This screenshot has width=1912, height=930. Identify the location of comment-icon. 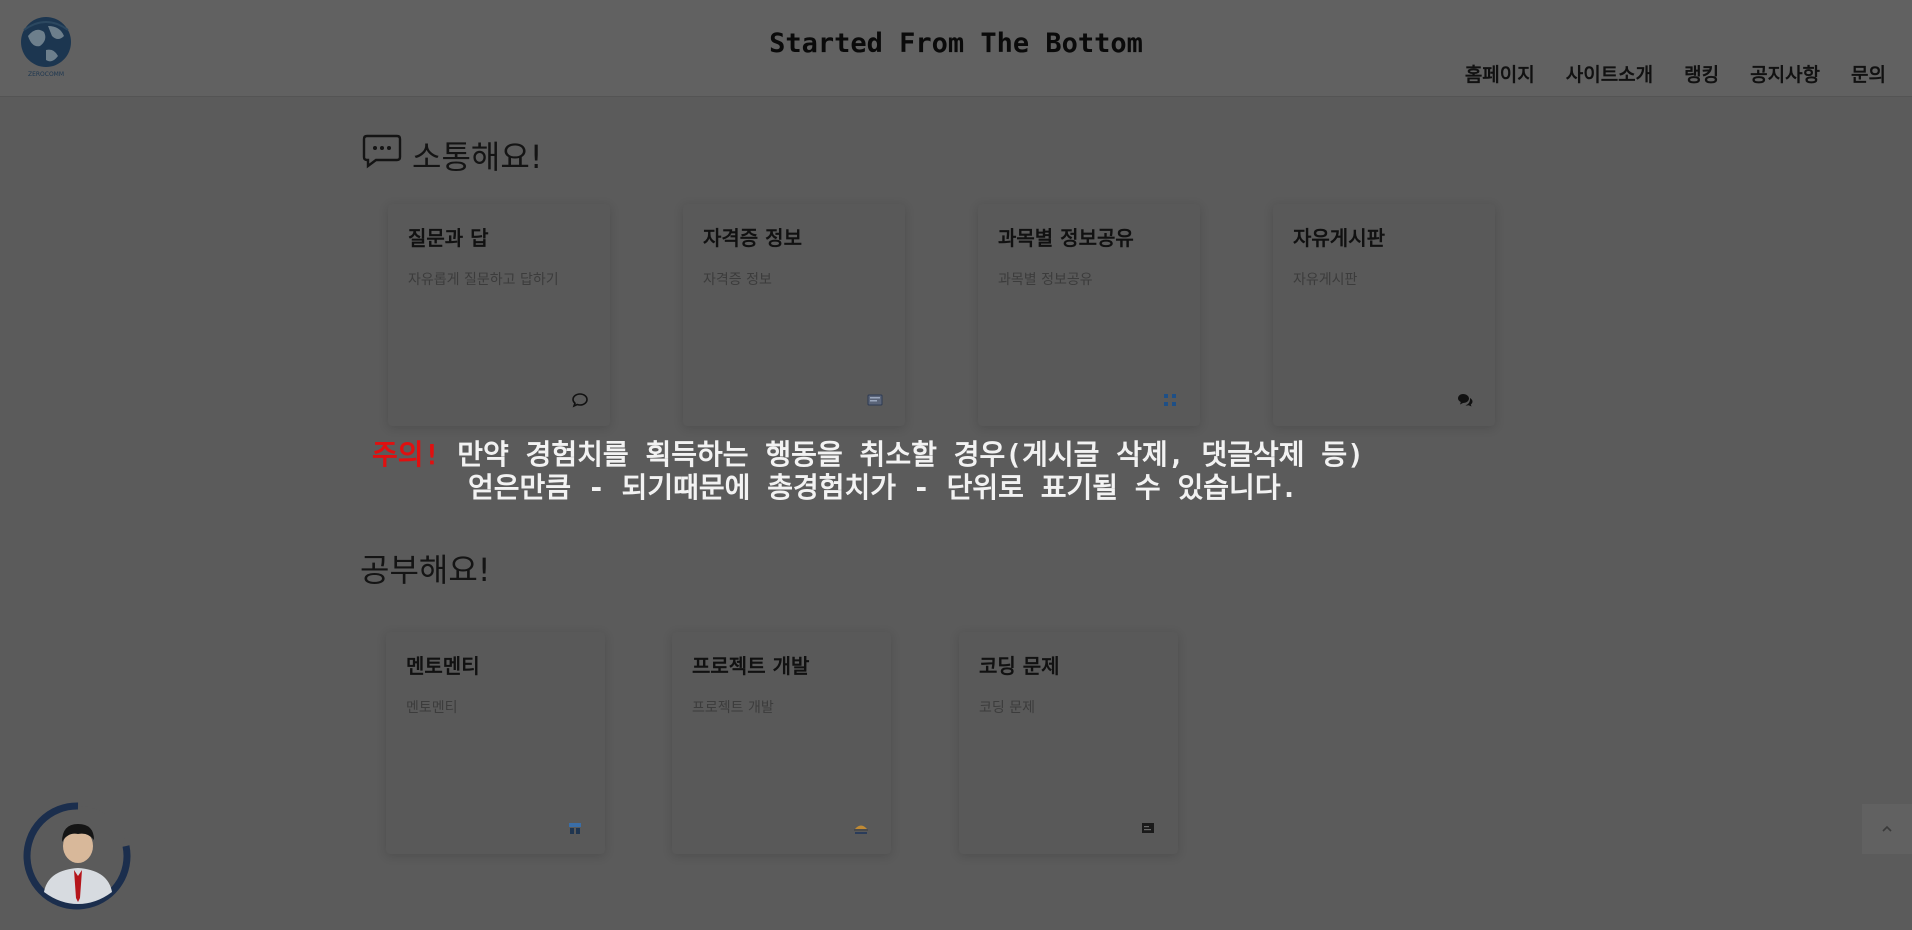
(580, 400).